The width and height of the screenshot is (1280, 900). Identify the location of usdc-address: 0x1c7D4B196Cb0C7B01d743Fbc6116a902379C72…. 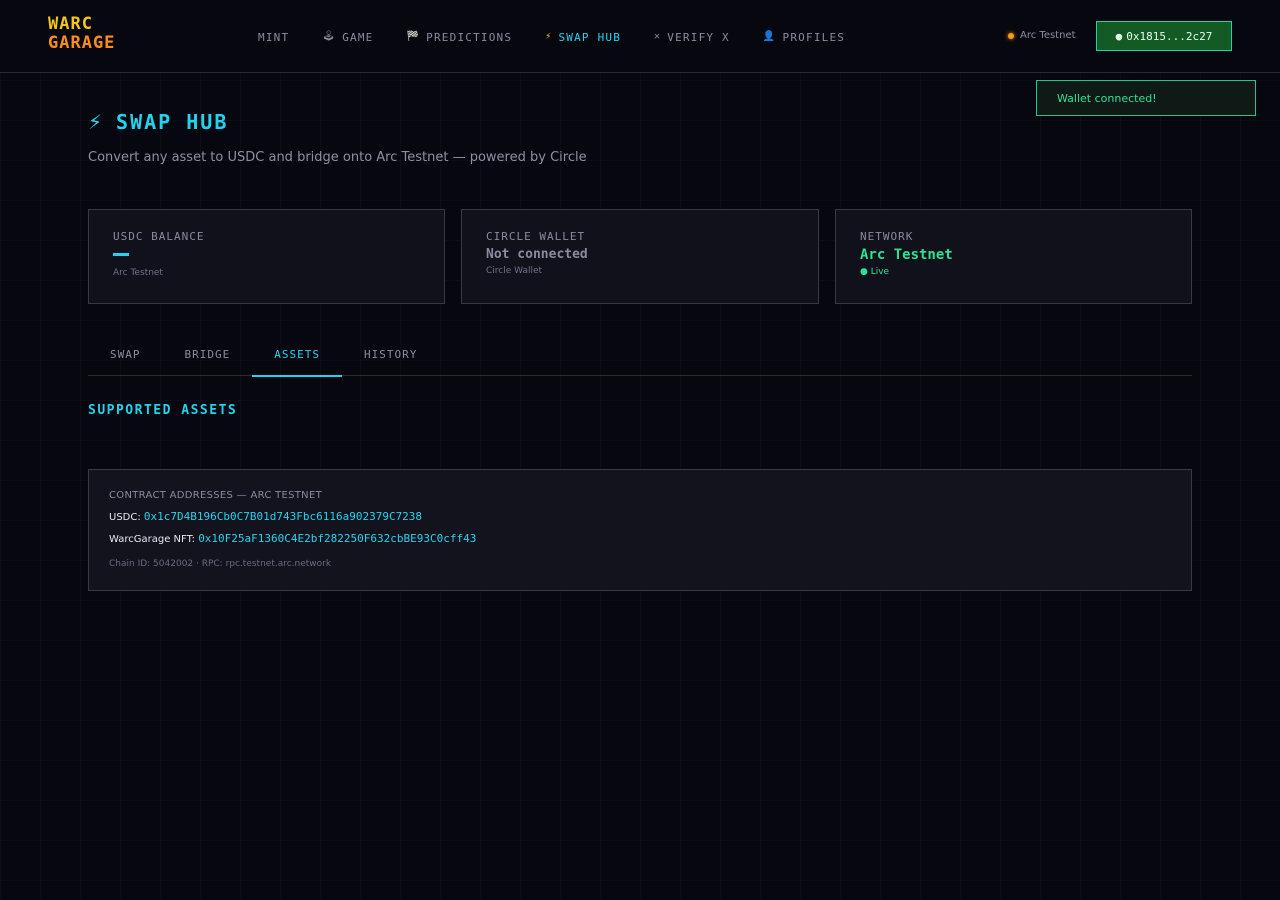
(283, 516).